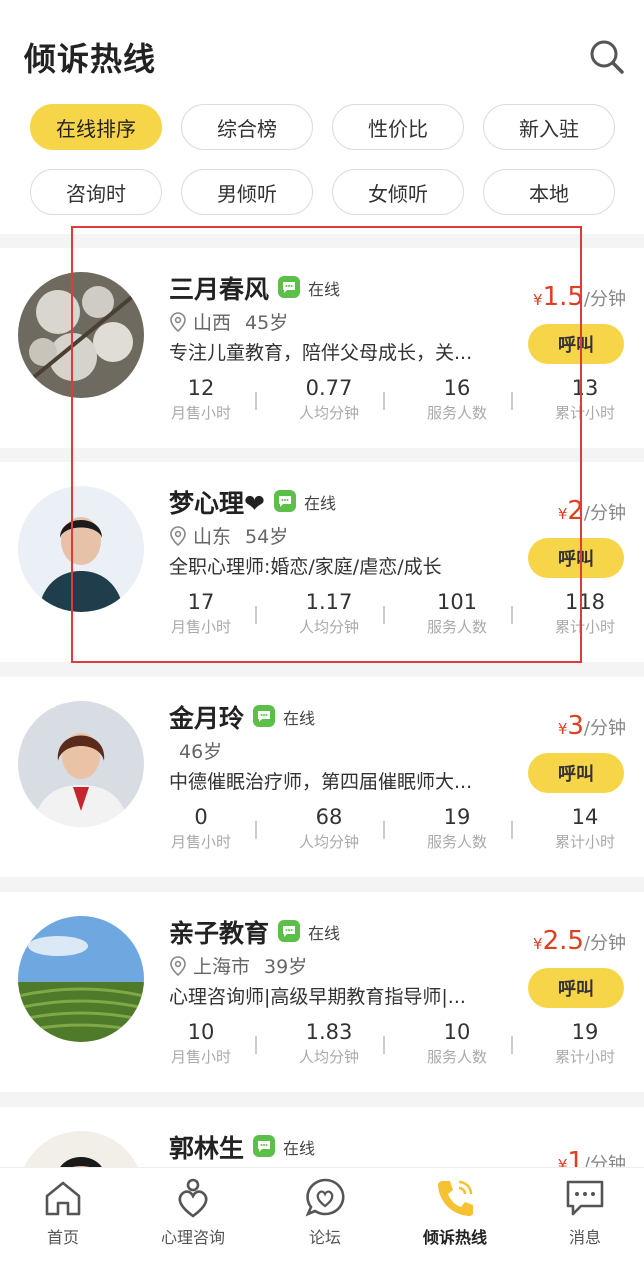 Image resolution: width=644 pixels, height=1261 pixels. Describe the element at coordinates (398, 192) in the screenshot. I see `filter-chip-female: 女倾听` at that location.